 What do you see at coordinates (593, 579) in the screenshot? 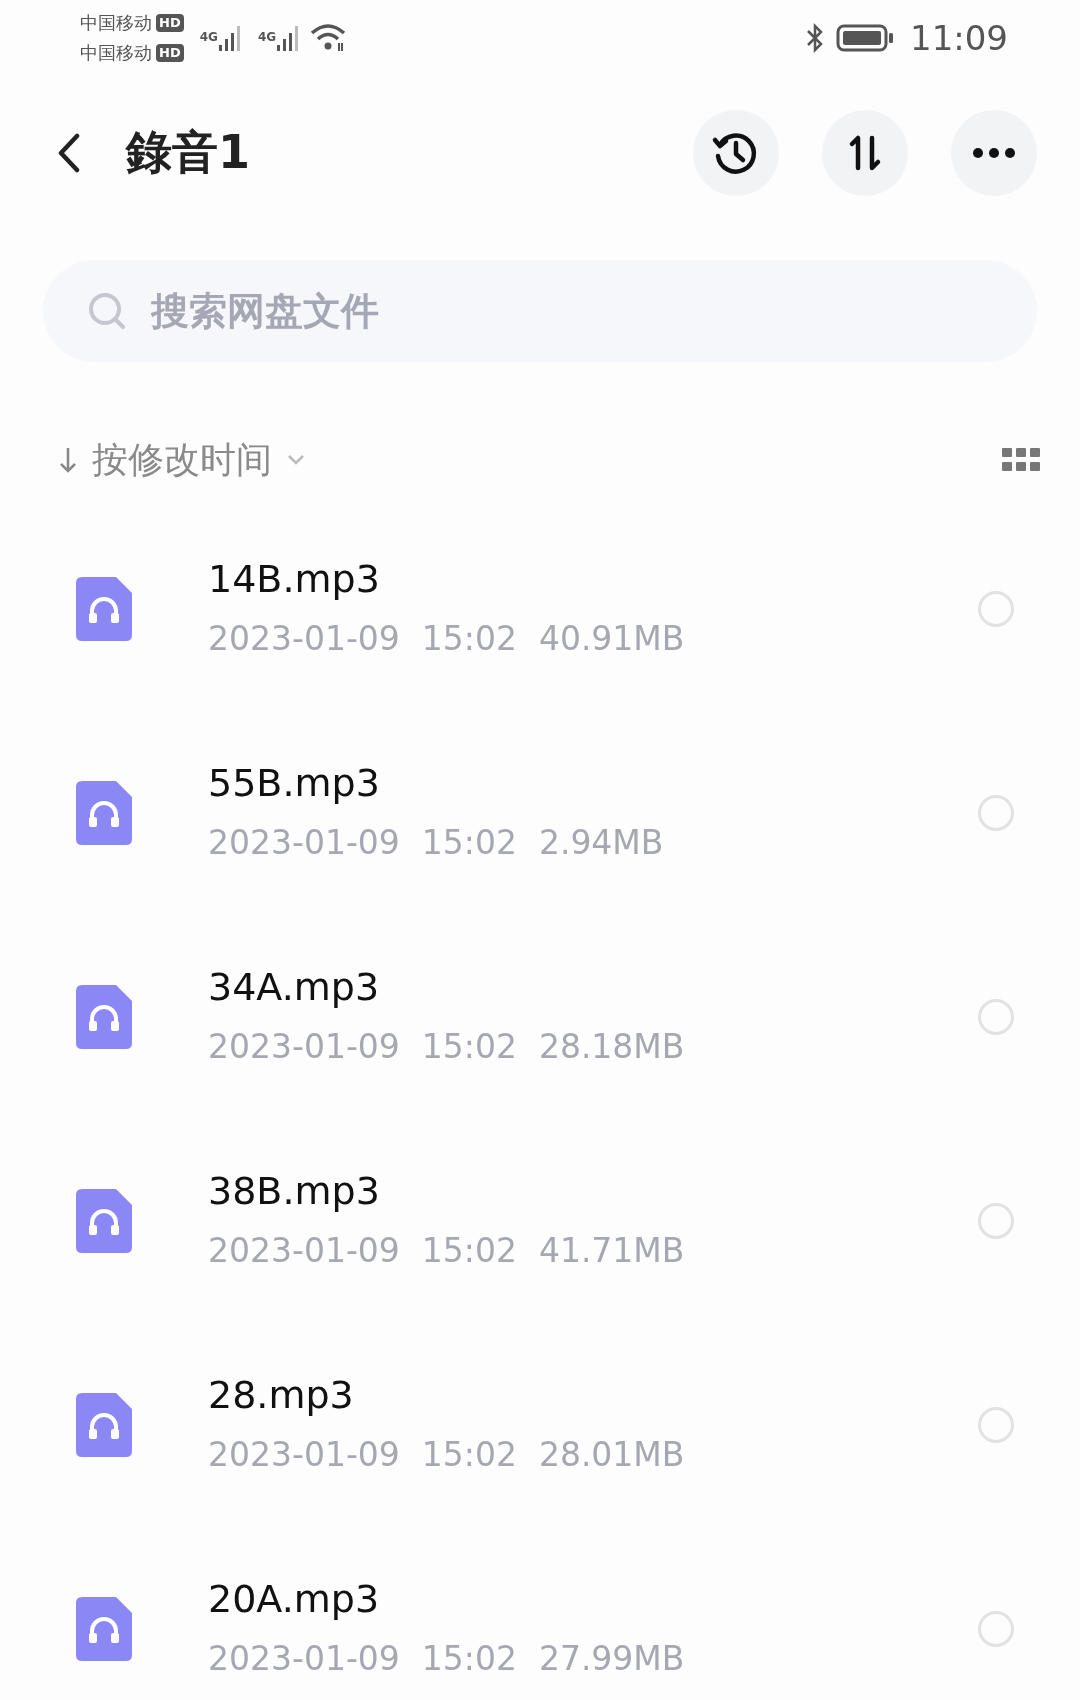
I see `file-name: 14B.mp3` at bounding box center [593, 579].